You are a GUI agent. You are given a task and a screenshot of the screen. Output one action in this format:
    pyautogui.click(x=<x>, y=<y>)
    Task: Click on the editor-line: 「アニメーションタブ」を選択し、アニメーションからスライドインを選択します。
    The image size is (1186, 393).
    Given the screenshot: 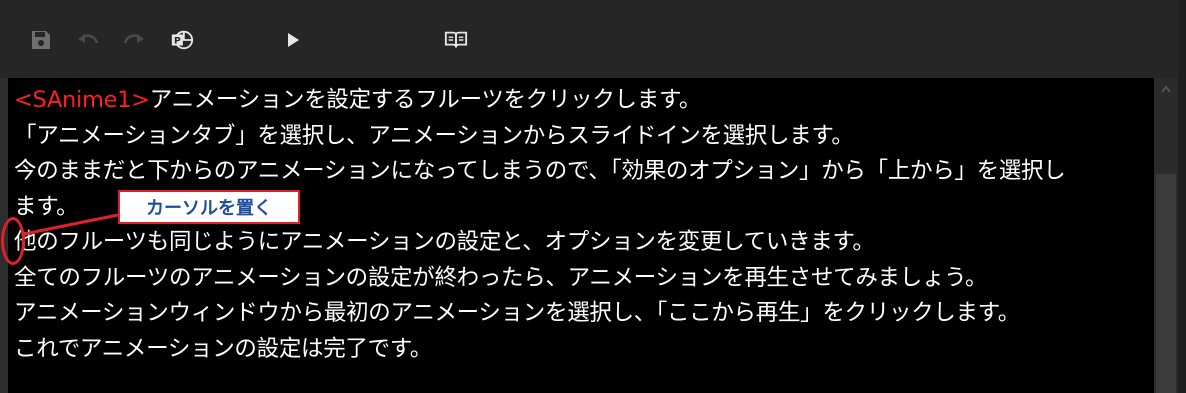 What is the action you would take?
    pyautogui.click(x=434, y=135)
    